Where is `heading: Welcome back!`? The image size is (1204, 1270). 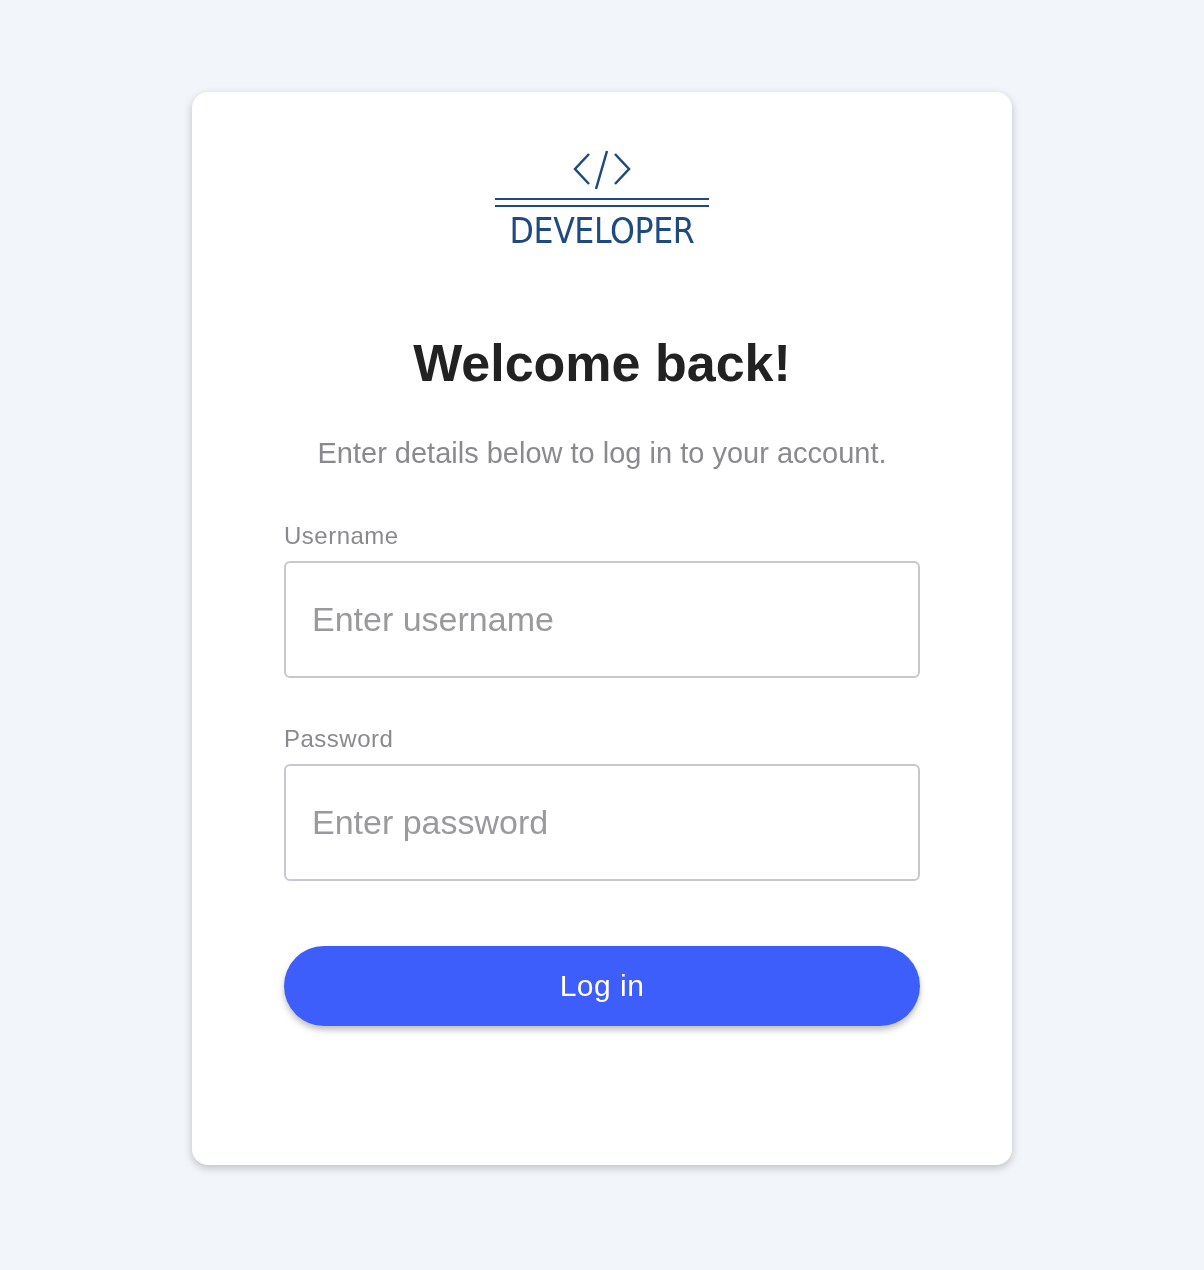
heading: Welcome back! is located at coordinates (602, 363).